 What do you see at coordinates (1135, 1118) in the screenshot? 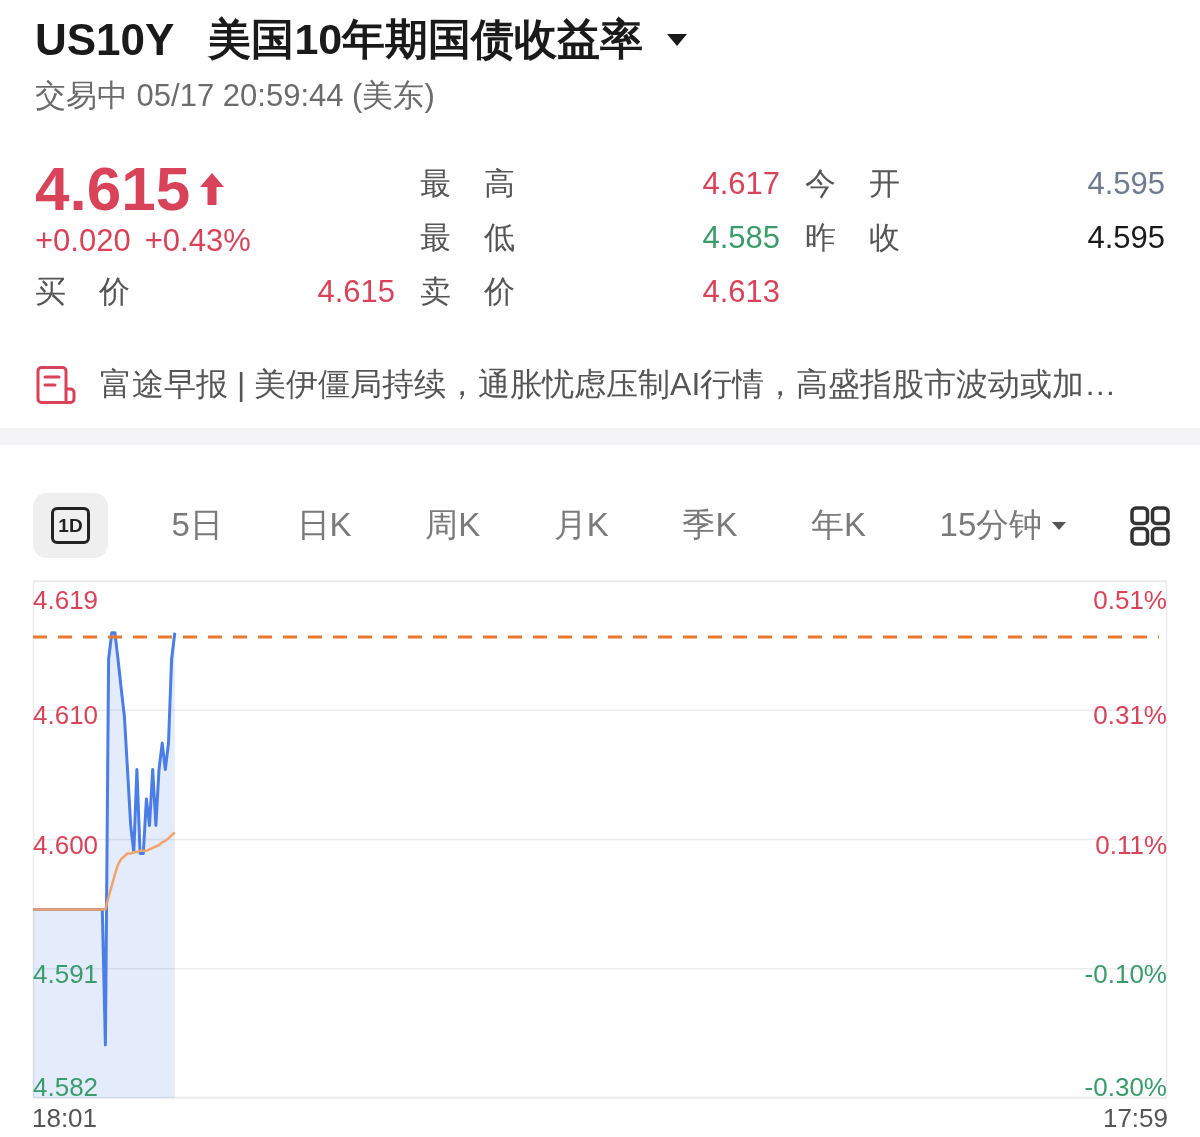
I see `time-axis-label: 17:59` at bounding box center [1135, 1118].